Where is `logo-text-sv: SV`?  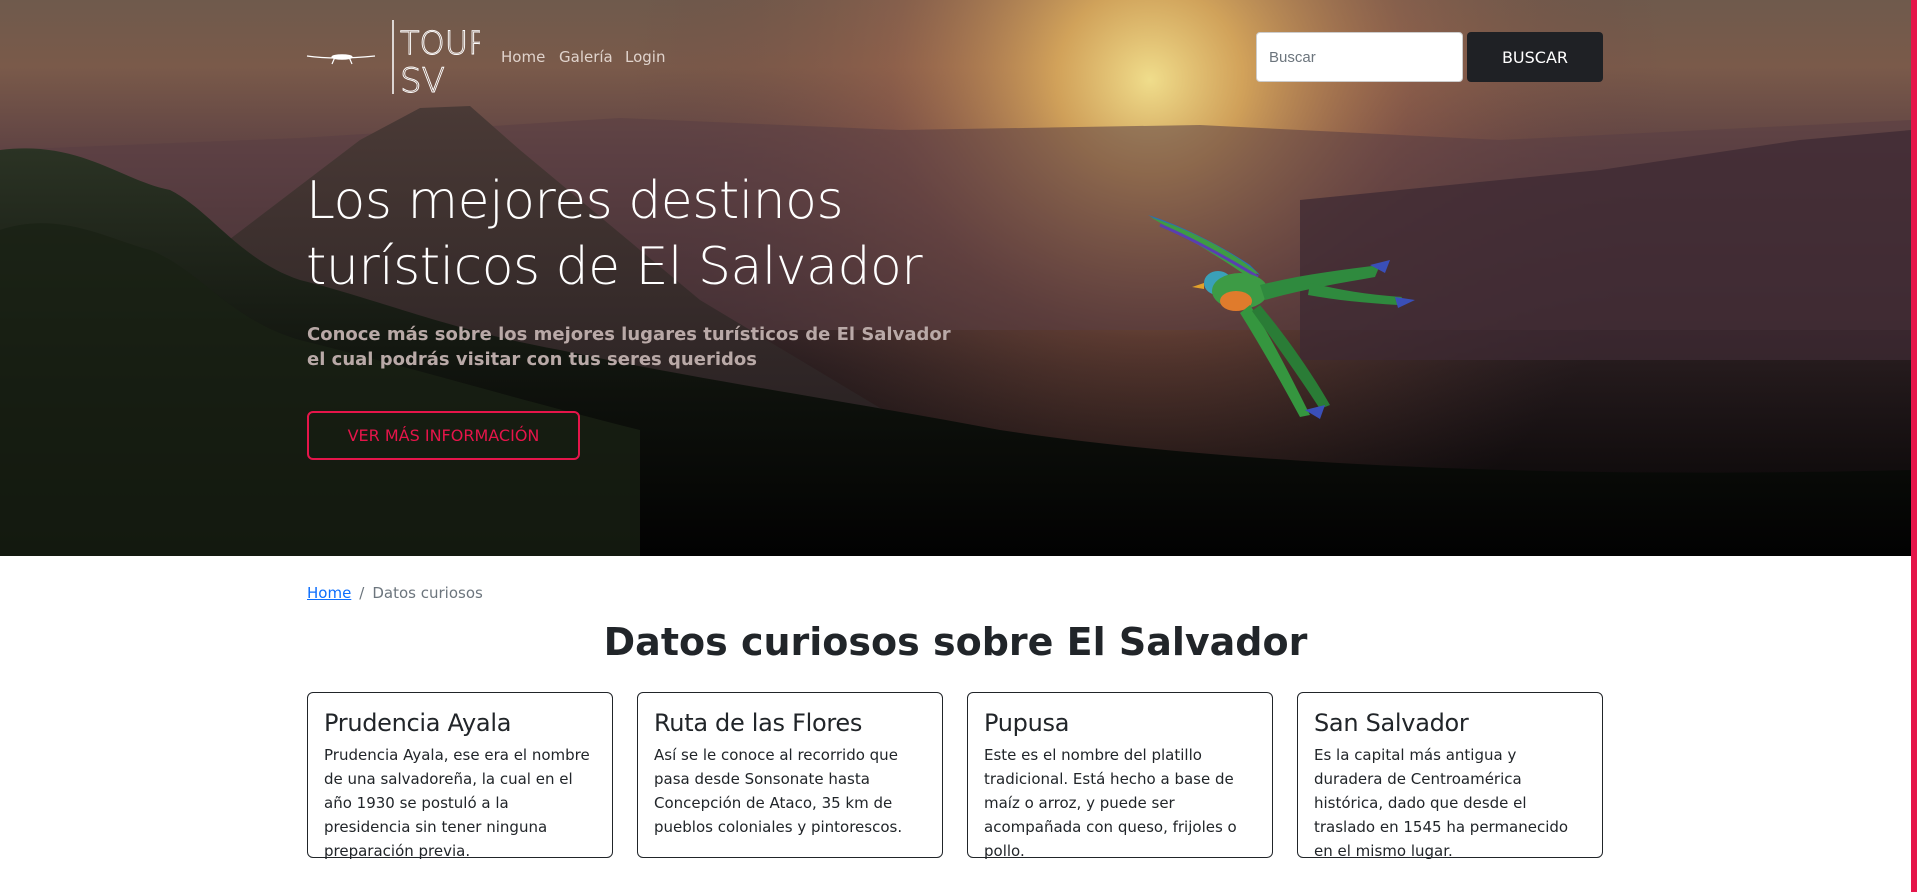 logo-text-sv: SV is located at coordinates (422, 78).